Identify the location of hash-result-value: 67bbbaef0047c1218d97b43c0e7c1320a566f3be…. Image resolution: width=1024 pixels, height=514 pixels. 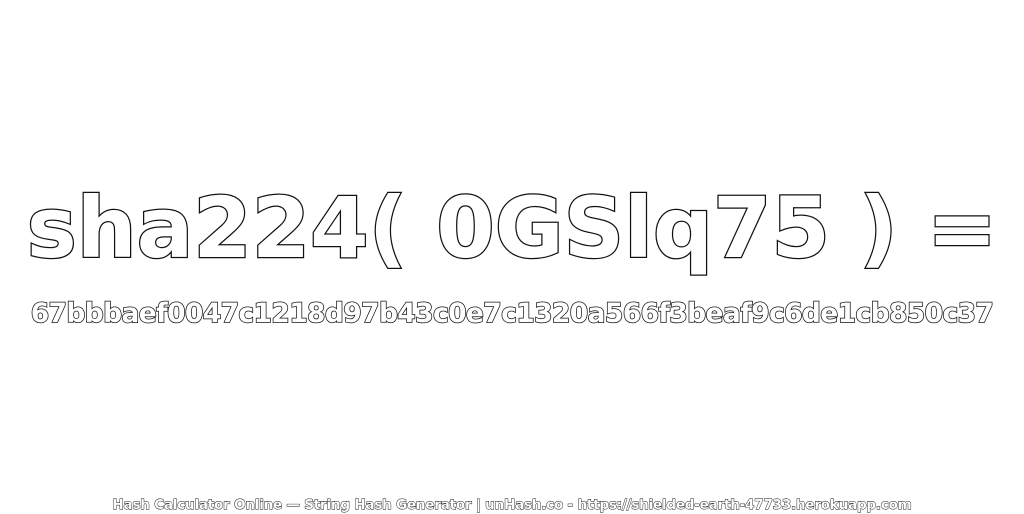
(512, 313).